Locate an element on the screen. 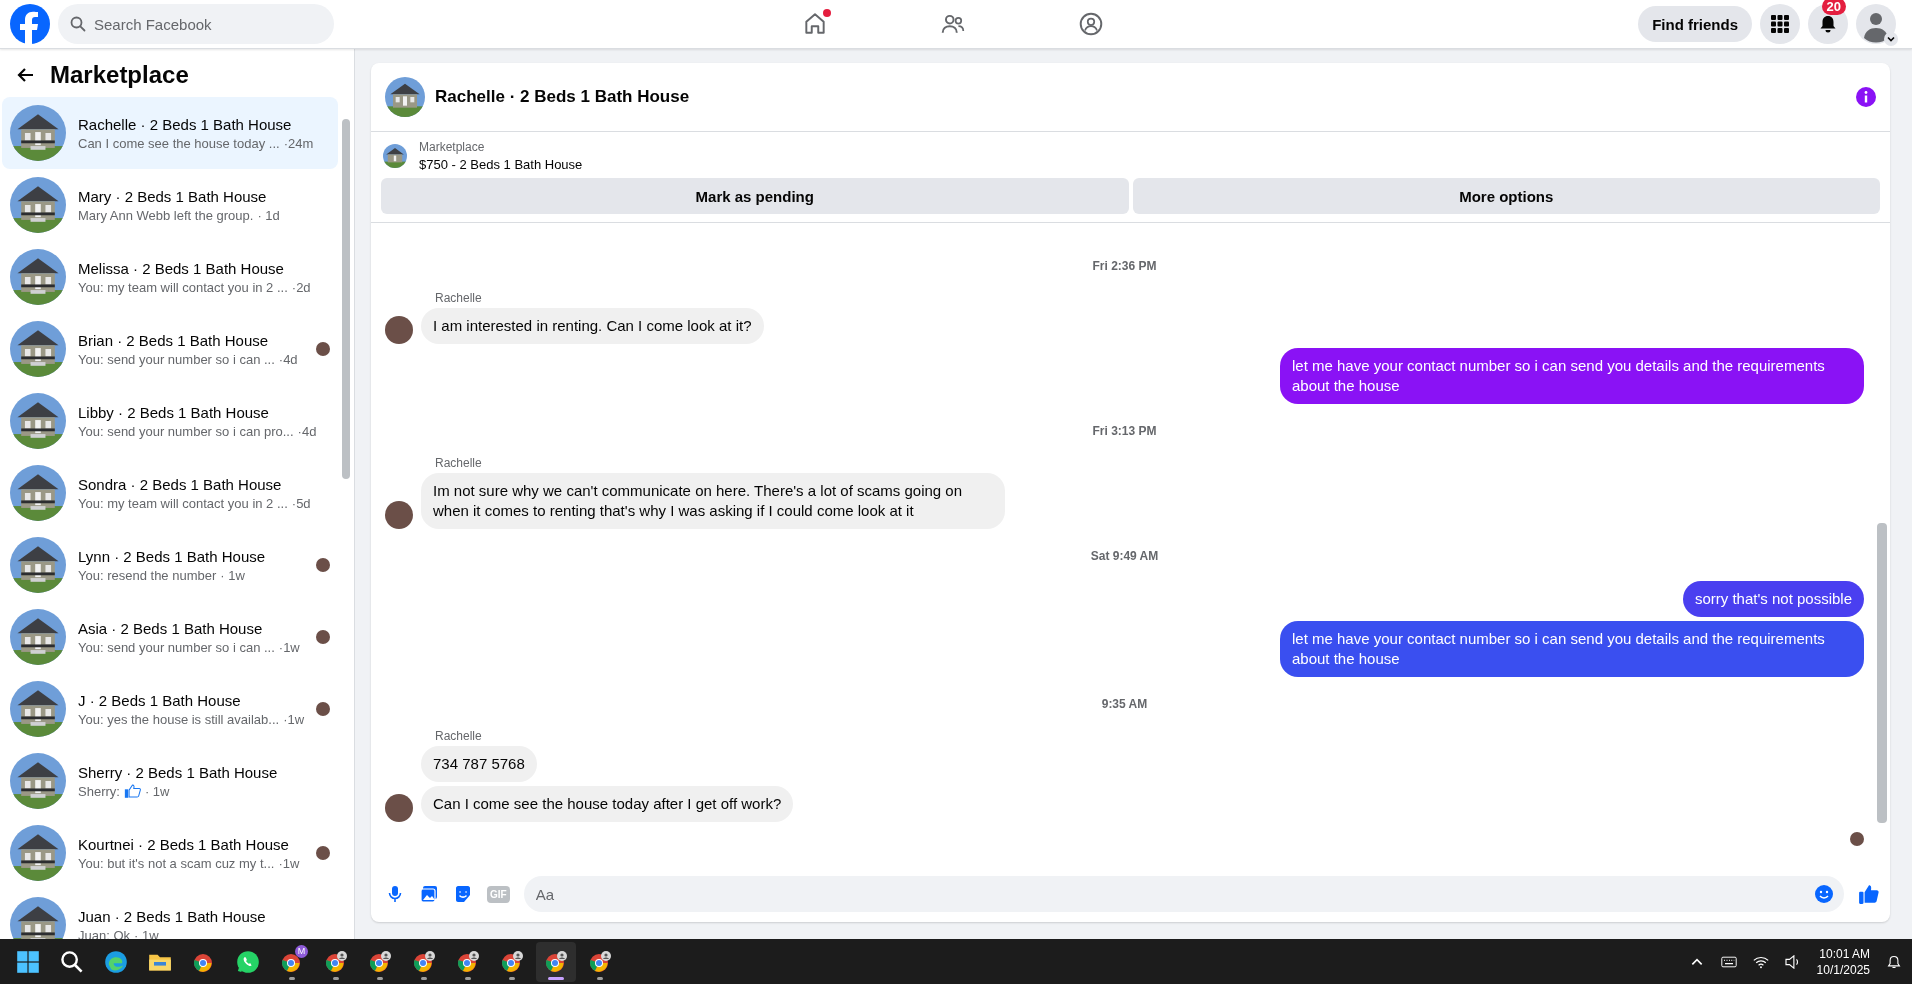  listing-title: $750 - 2 Beds 1 Bath House is located at coordinates (501, 164).